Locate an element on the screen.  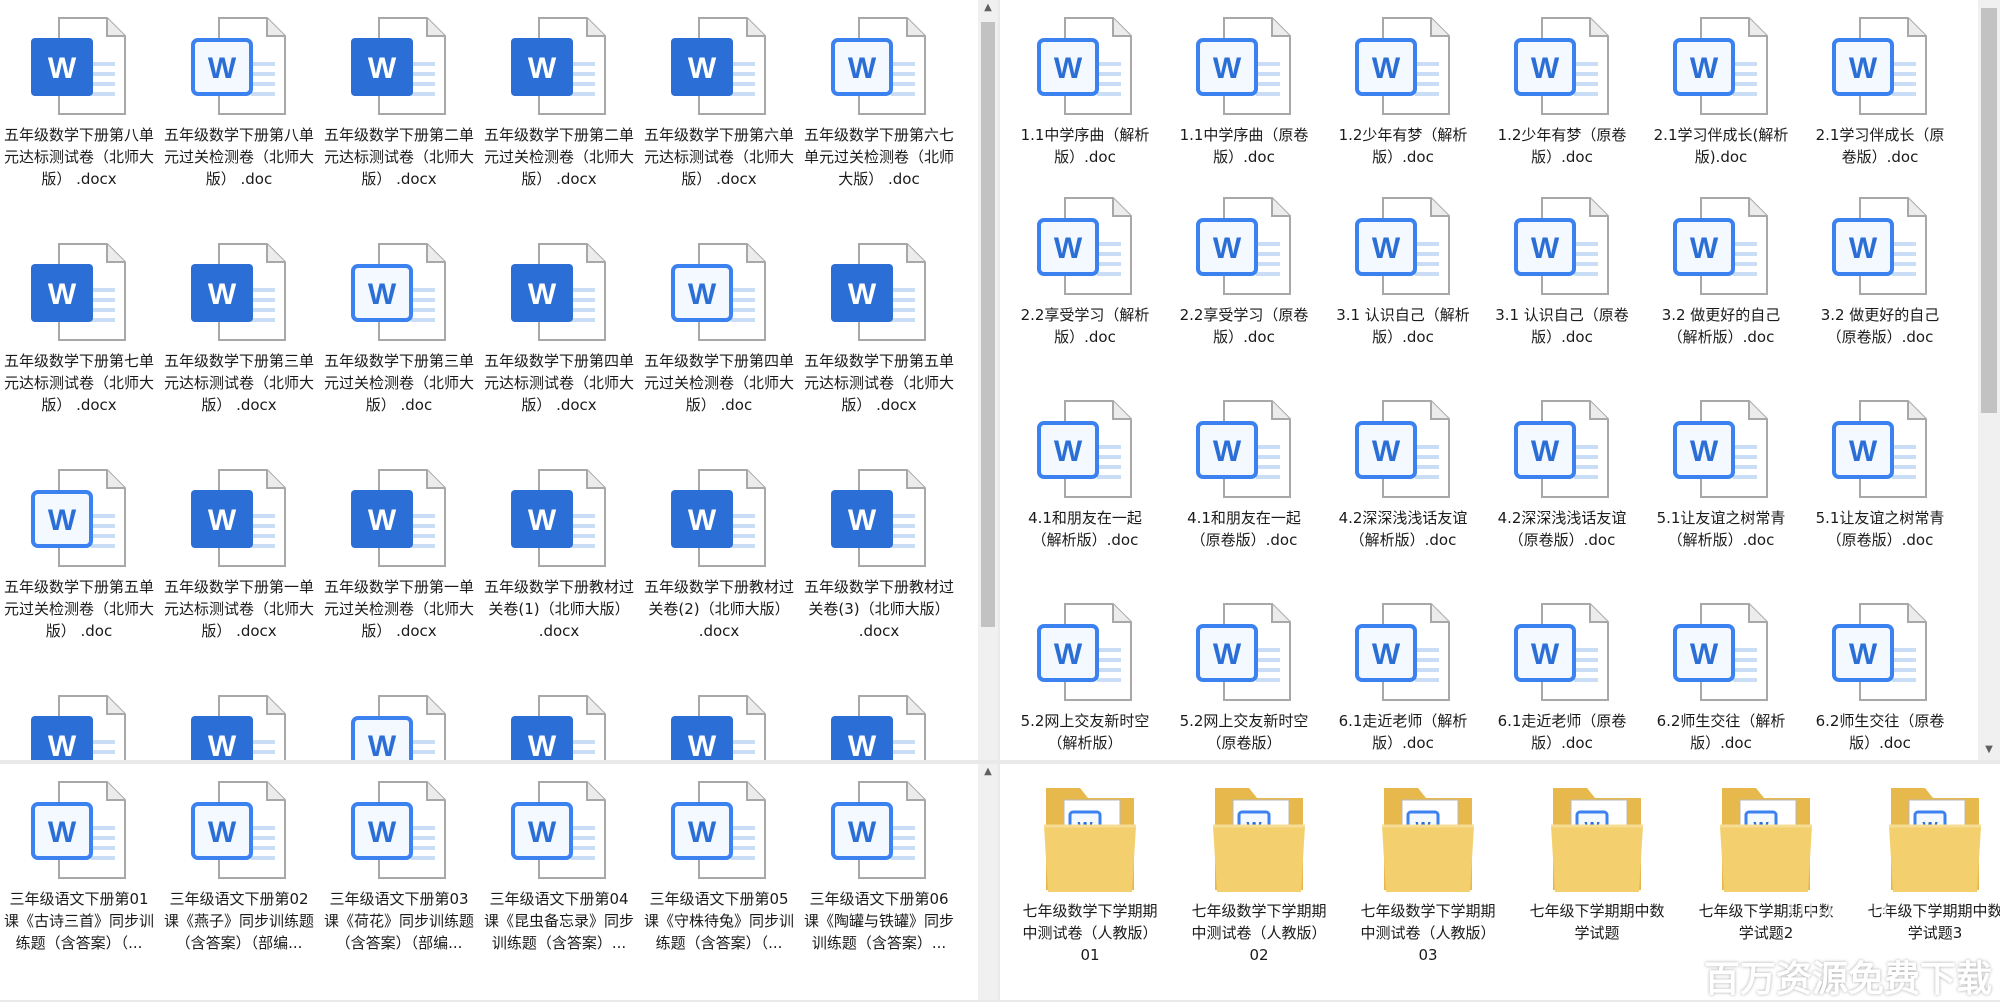
file-item: W 五年级数学下册教材过关卷(1)（北师大版） .docx is located at coordinates (559, 574).